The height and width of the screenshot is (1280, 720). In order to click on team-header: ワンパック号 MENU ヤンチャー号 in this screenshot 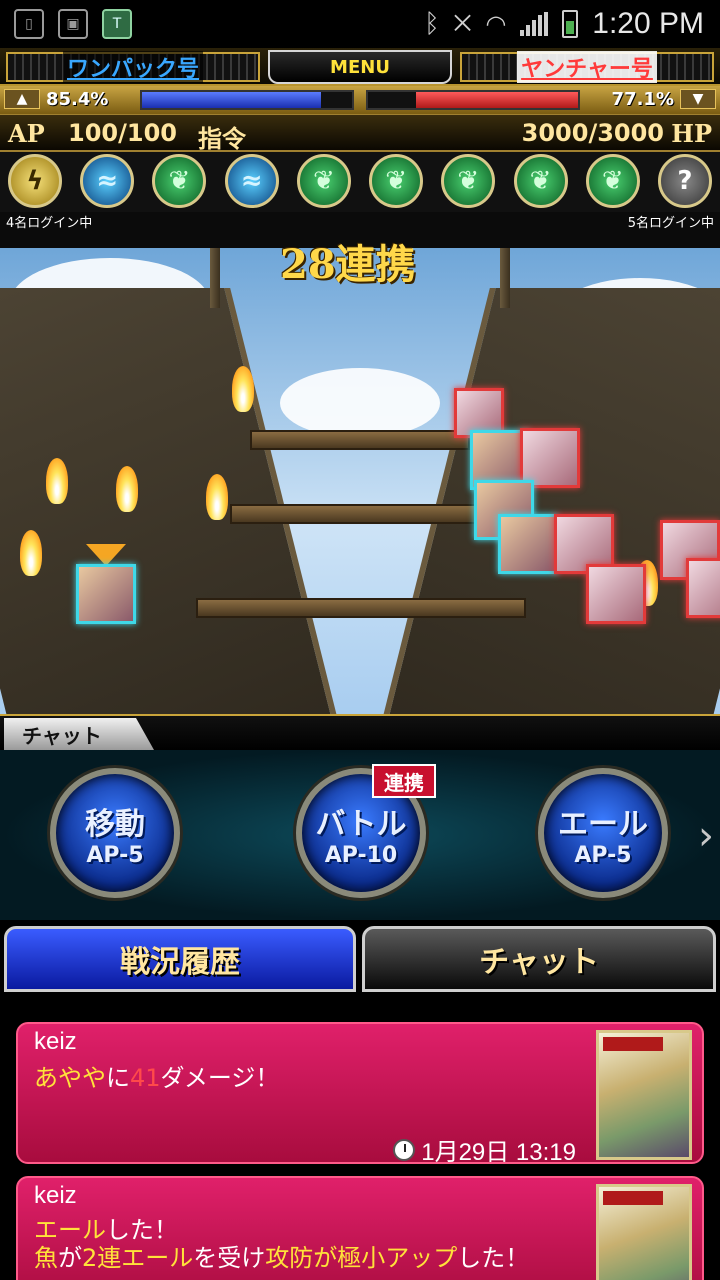, I will do `click(360, 67)`.